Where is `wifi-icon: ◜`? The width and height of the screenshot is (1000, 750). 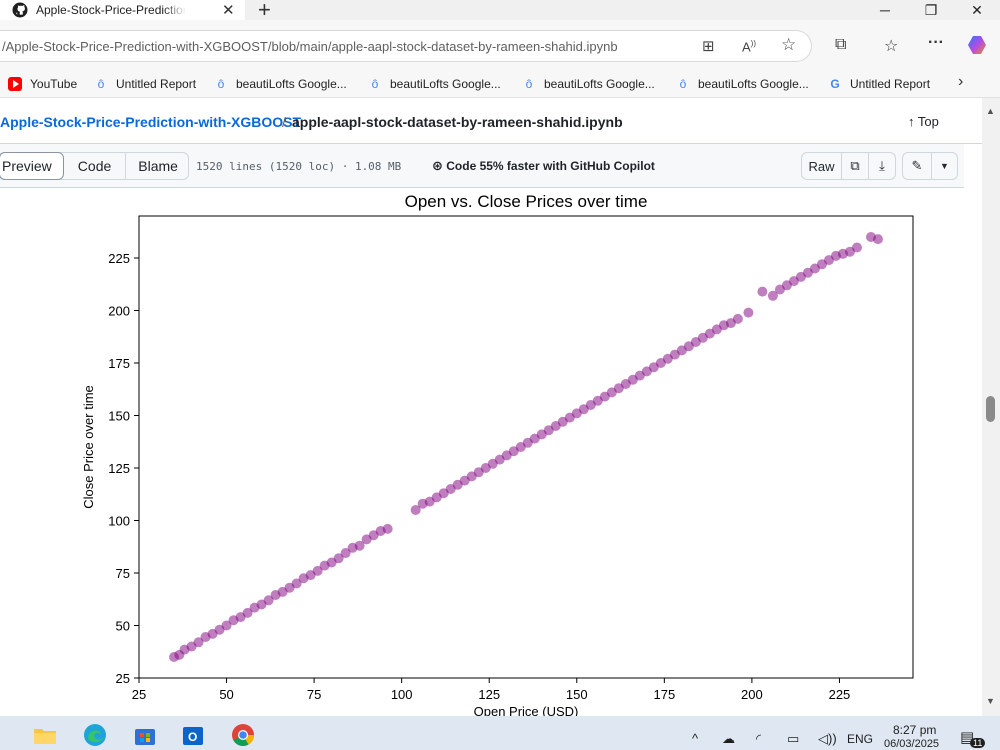
wifi-icon: ◜ is located at coordinates (758, 739).